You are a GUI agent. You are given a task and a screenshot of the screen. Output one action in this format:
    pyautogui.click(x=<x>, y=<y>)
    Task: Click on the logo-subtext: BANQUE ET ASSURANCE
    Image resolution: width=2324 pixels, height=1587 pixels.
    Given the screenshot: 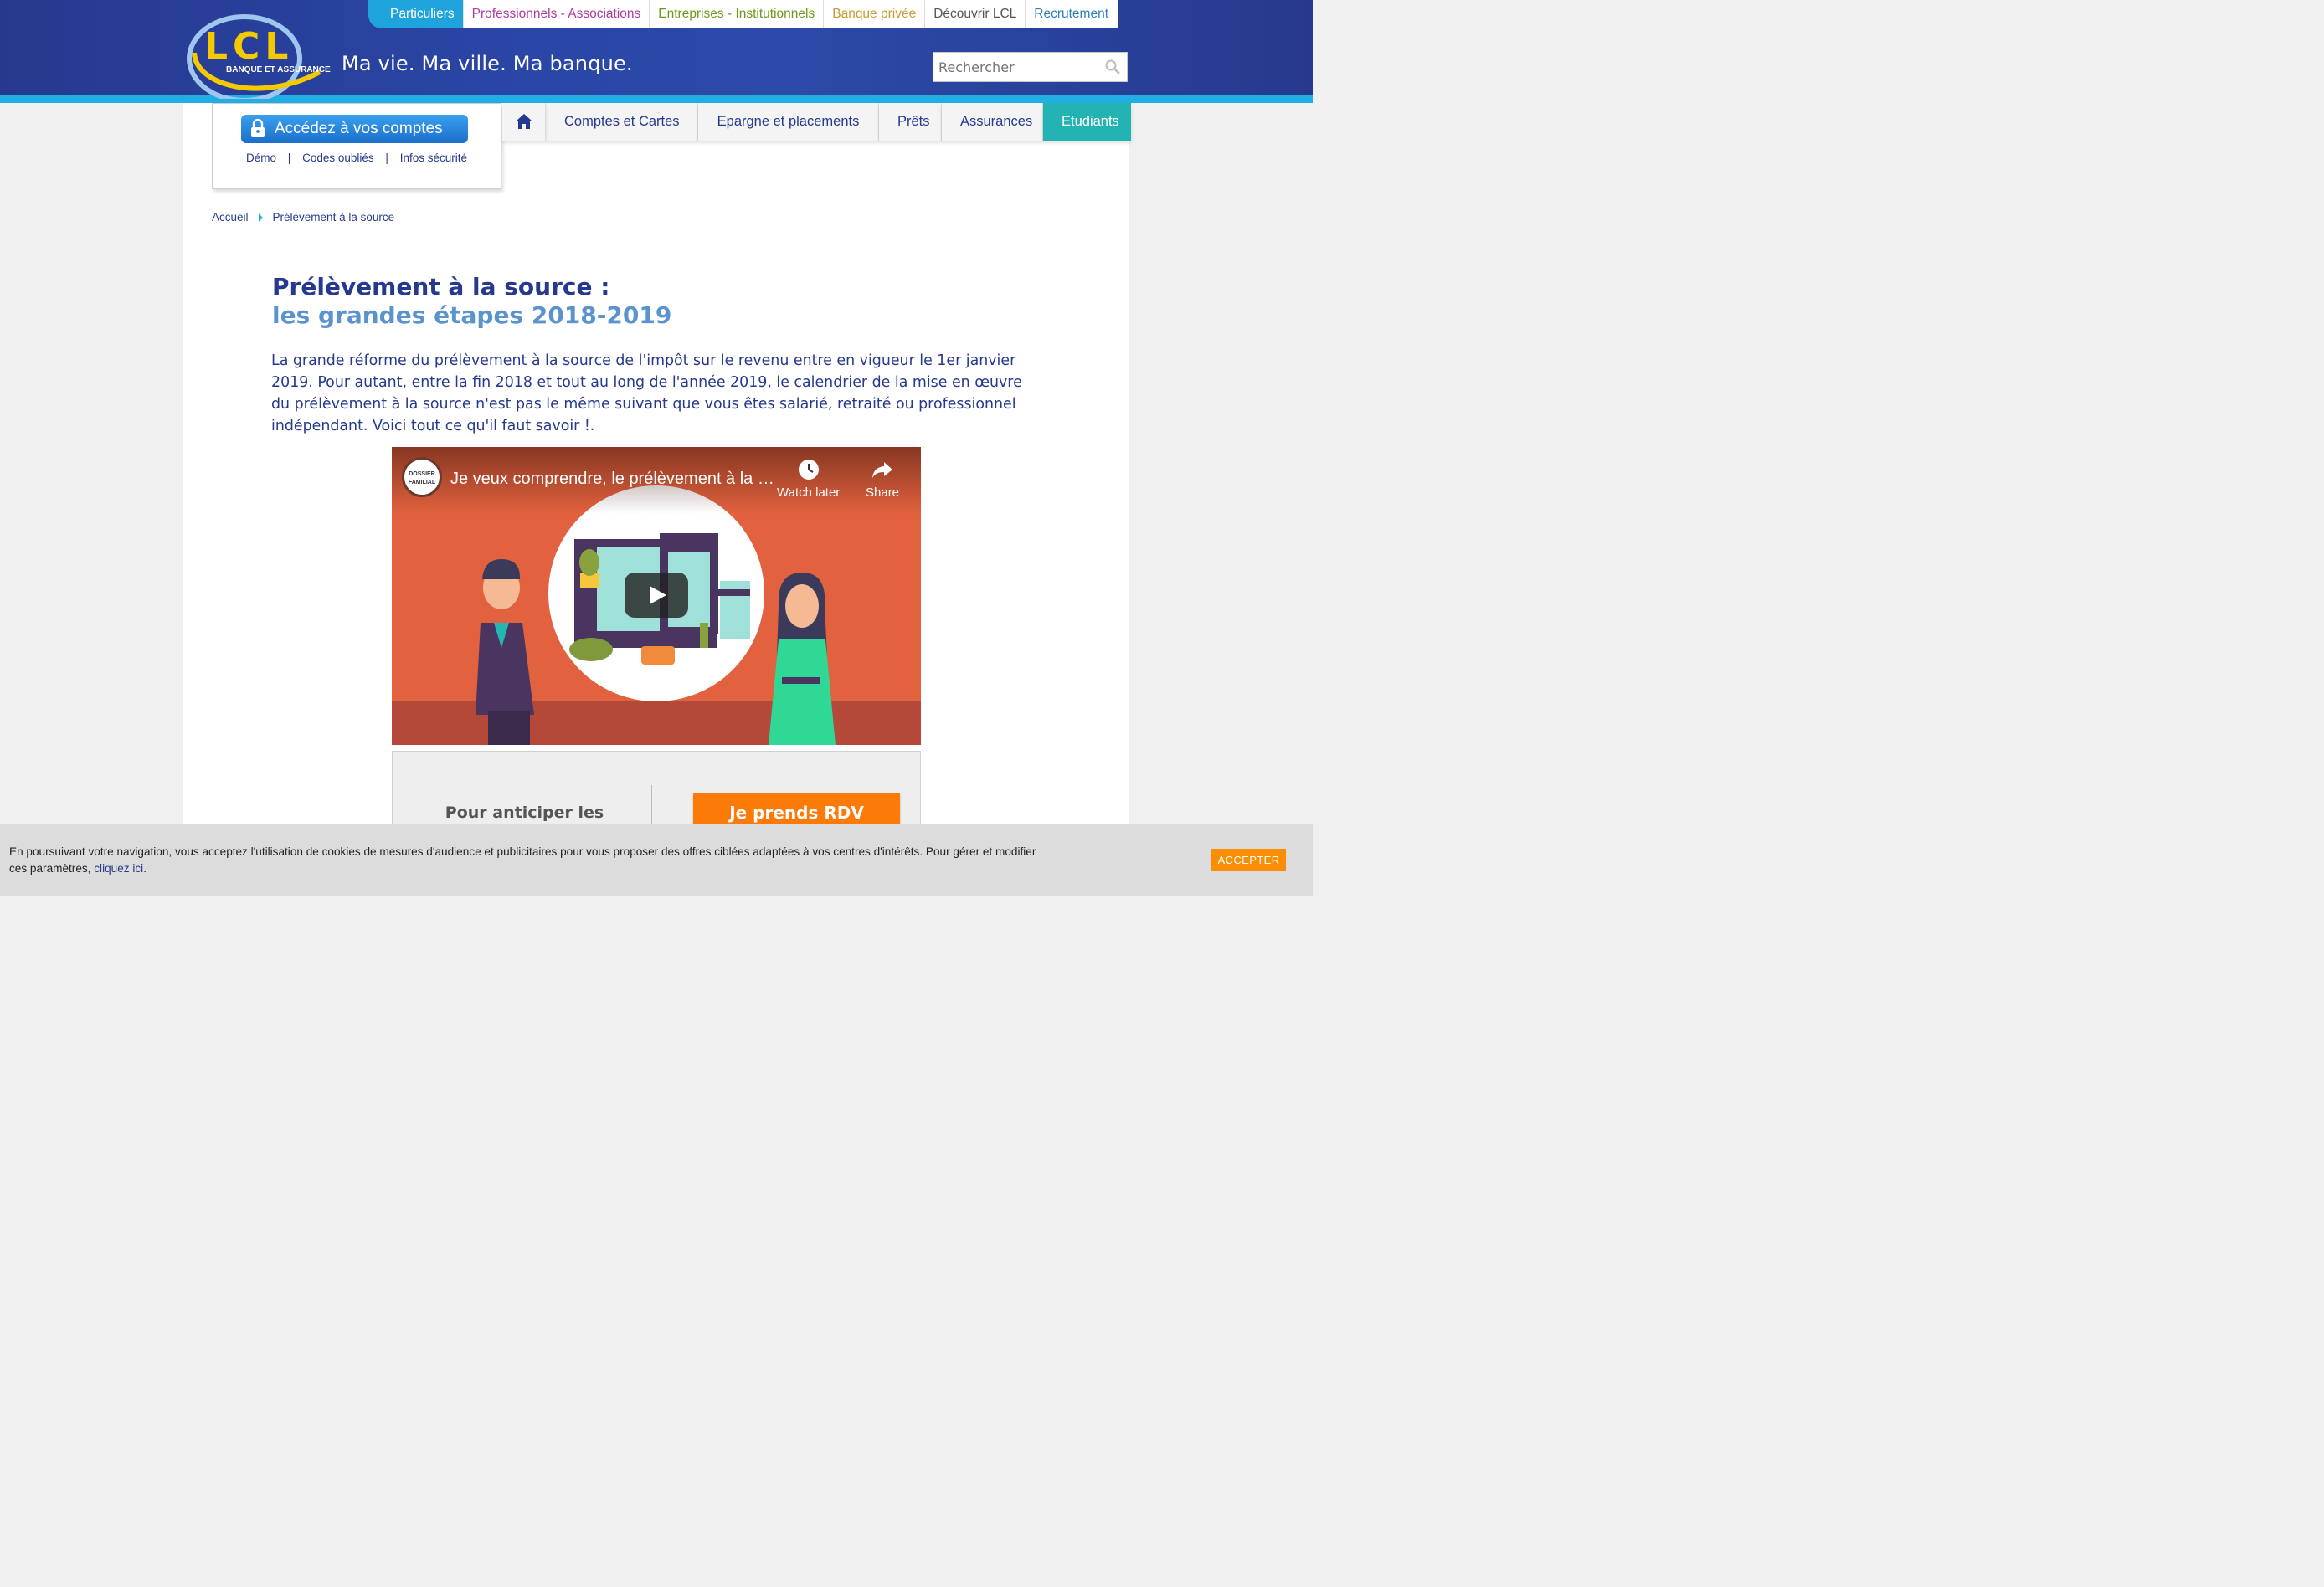 What is the action you would take?
    pyautogui.click(x=278, y=69)
    